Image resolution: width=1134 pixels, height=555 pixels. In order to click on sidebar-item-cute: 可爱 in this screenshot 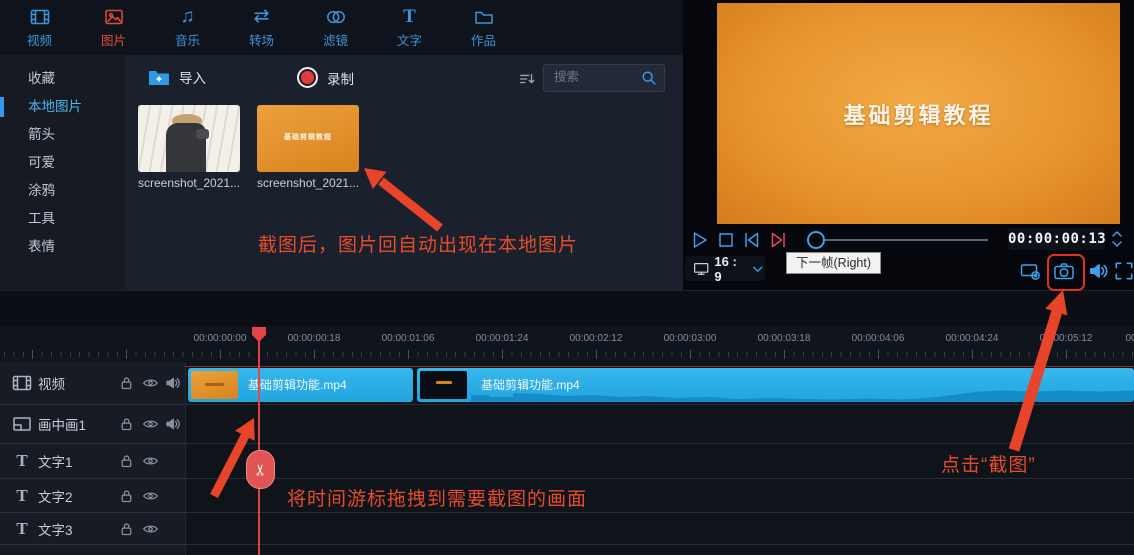, I will do `click(62, 163)`.